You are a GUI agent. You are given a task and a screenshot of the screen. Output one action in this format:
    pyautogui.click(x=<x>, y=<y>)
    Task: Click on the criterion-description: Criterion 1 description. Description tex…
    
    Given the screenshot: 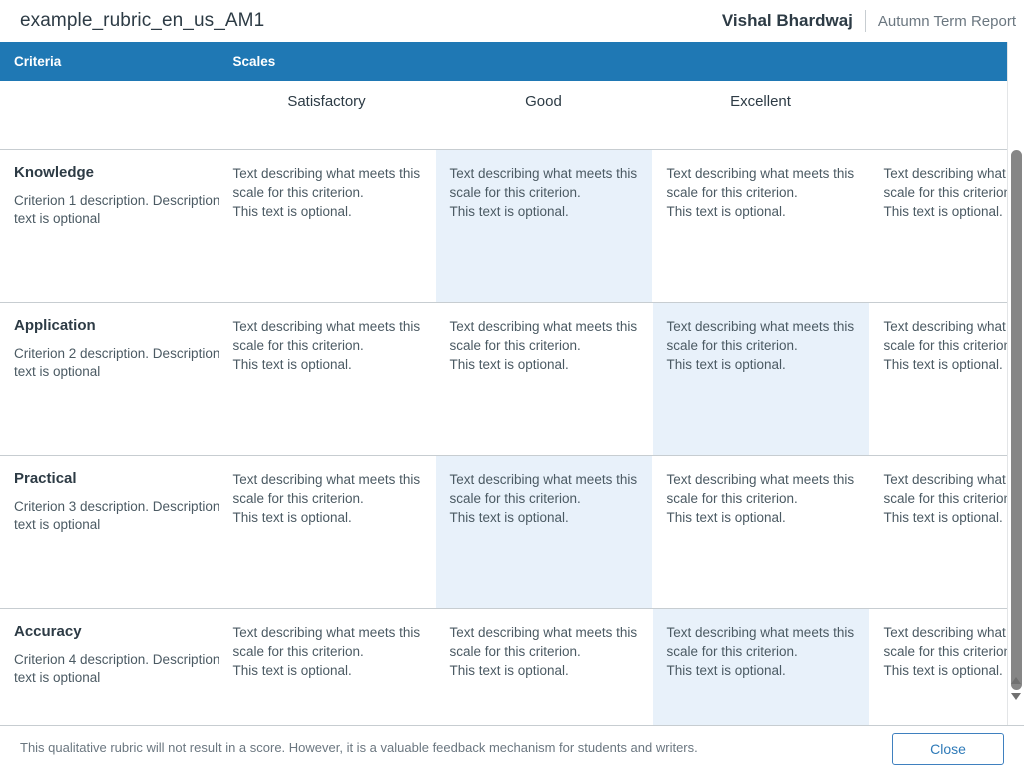 What is the action you would take?
    pyautogui.click(x=117, y=209)
    